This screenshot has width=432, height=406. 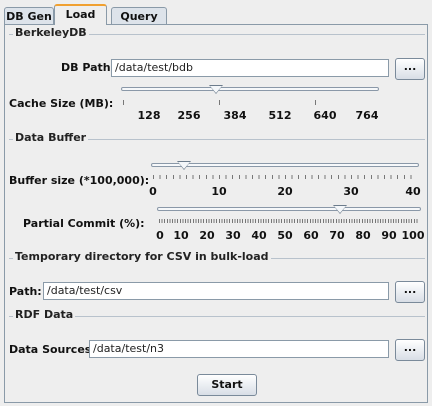 I want to click on commit-tick-label: 20, so click(x=207, y=235).